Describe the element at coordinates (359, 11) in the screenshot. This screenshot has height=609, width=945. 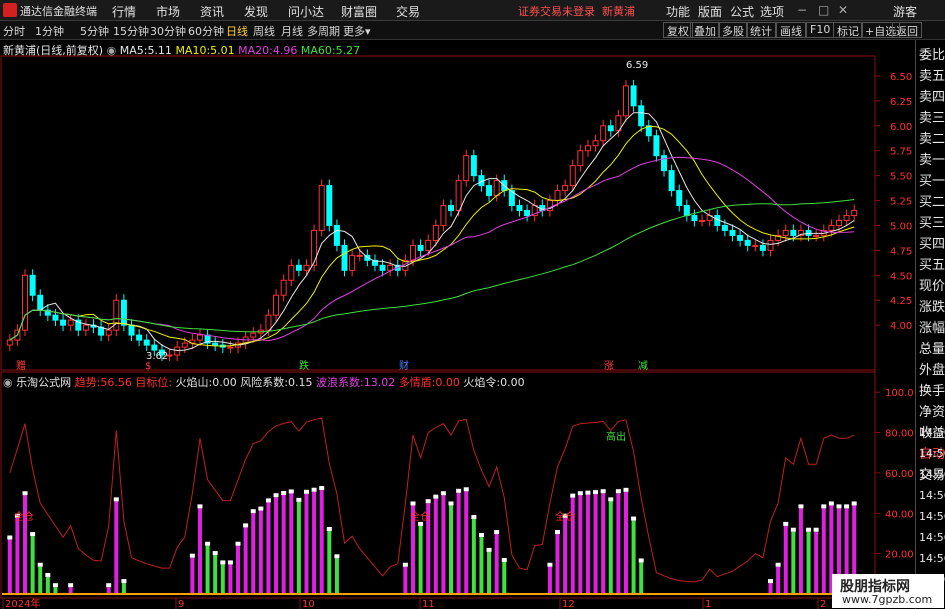
I see `menu-caifuquan: 财富圈` at that location.